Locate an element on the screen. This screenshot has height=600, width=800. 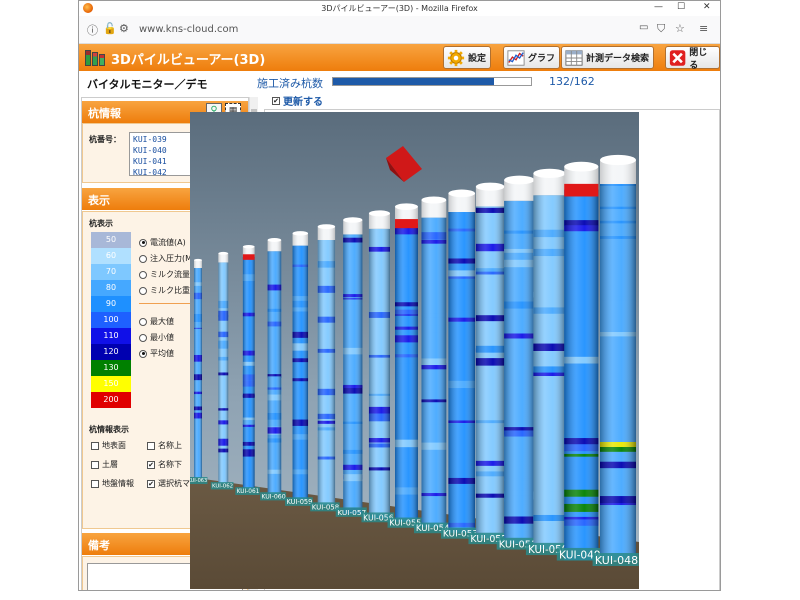
bookmark-star-icon: ☆ is located at coordinates (680, 28).